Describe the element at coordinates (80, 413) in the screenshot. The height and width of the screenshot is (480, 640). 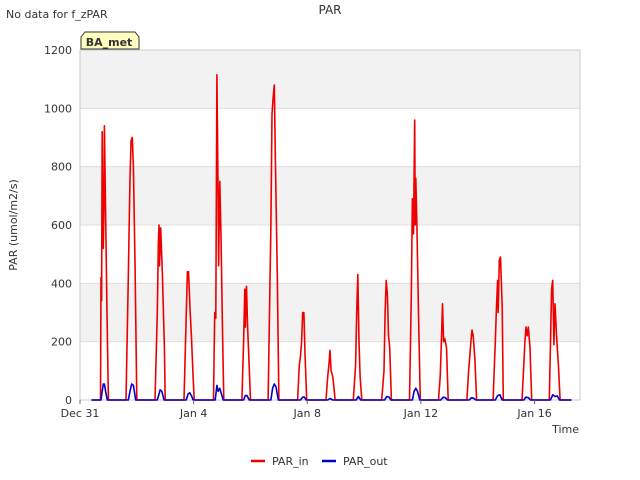
I see `x-tick-label: Dec 31` at that location.